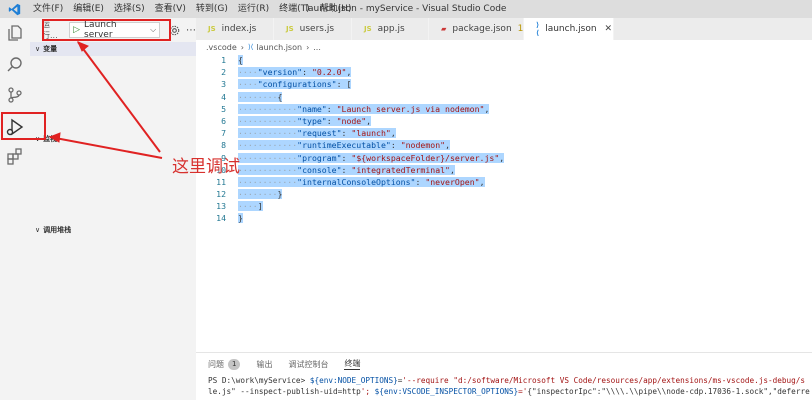 This screenshot has height=400, width=812. Describe the element at coordinates (520, 29) in the screenshot. I see `problem-badge: 1` at that location.